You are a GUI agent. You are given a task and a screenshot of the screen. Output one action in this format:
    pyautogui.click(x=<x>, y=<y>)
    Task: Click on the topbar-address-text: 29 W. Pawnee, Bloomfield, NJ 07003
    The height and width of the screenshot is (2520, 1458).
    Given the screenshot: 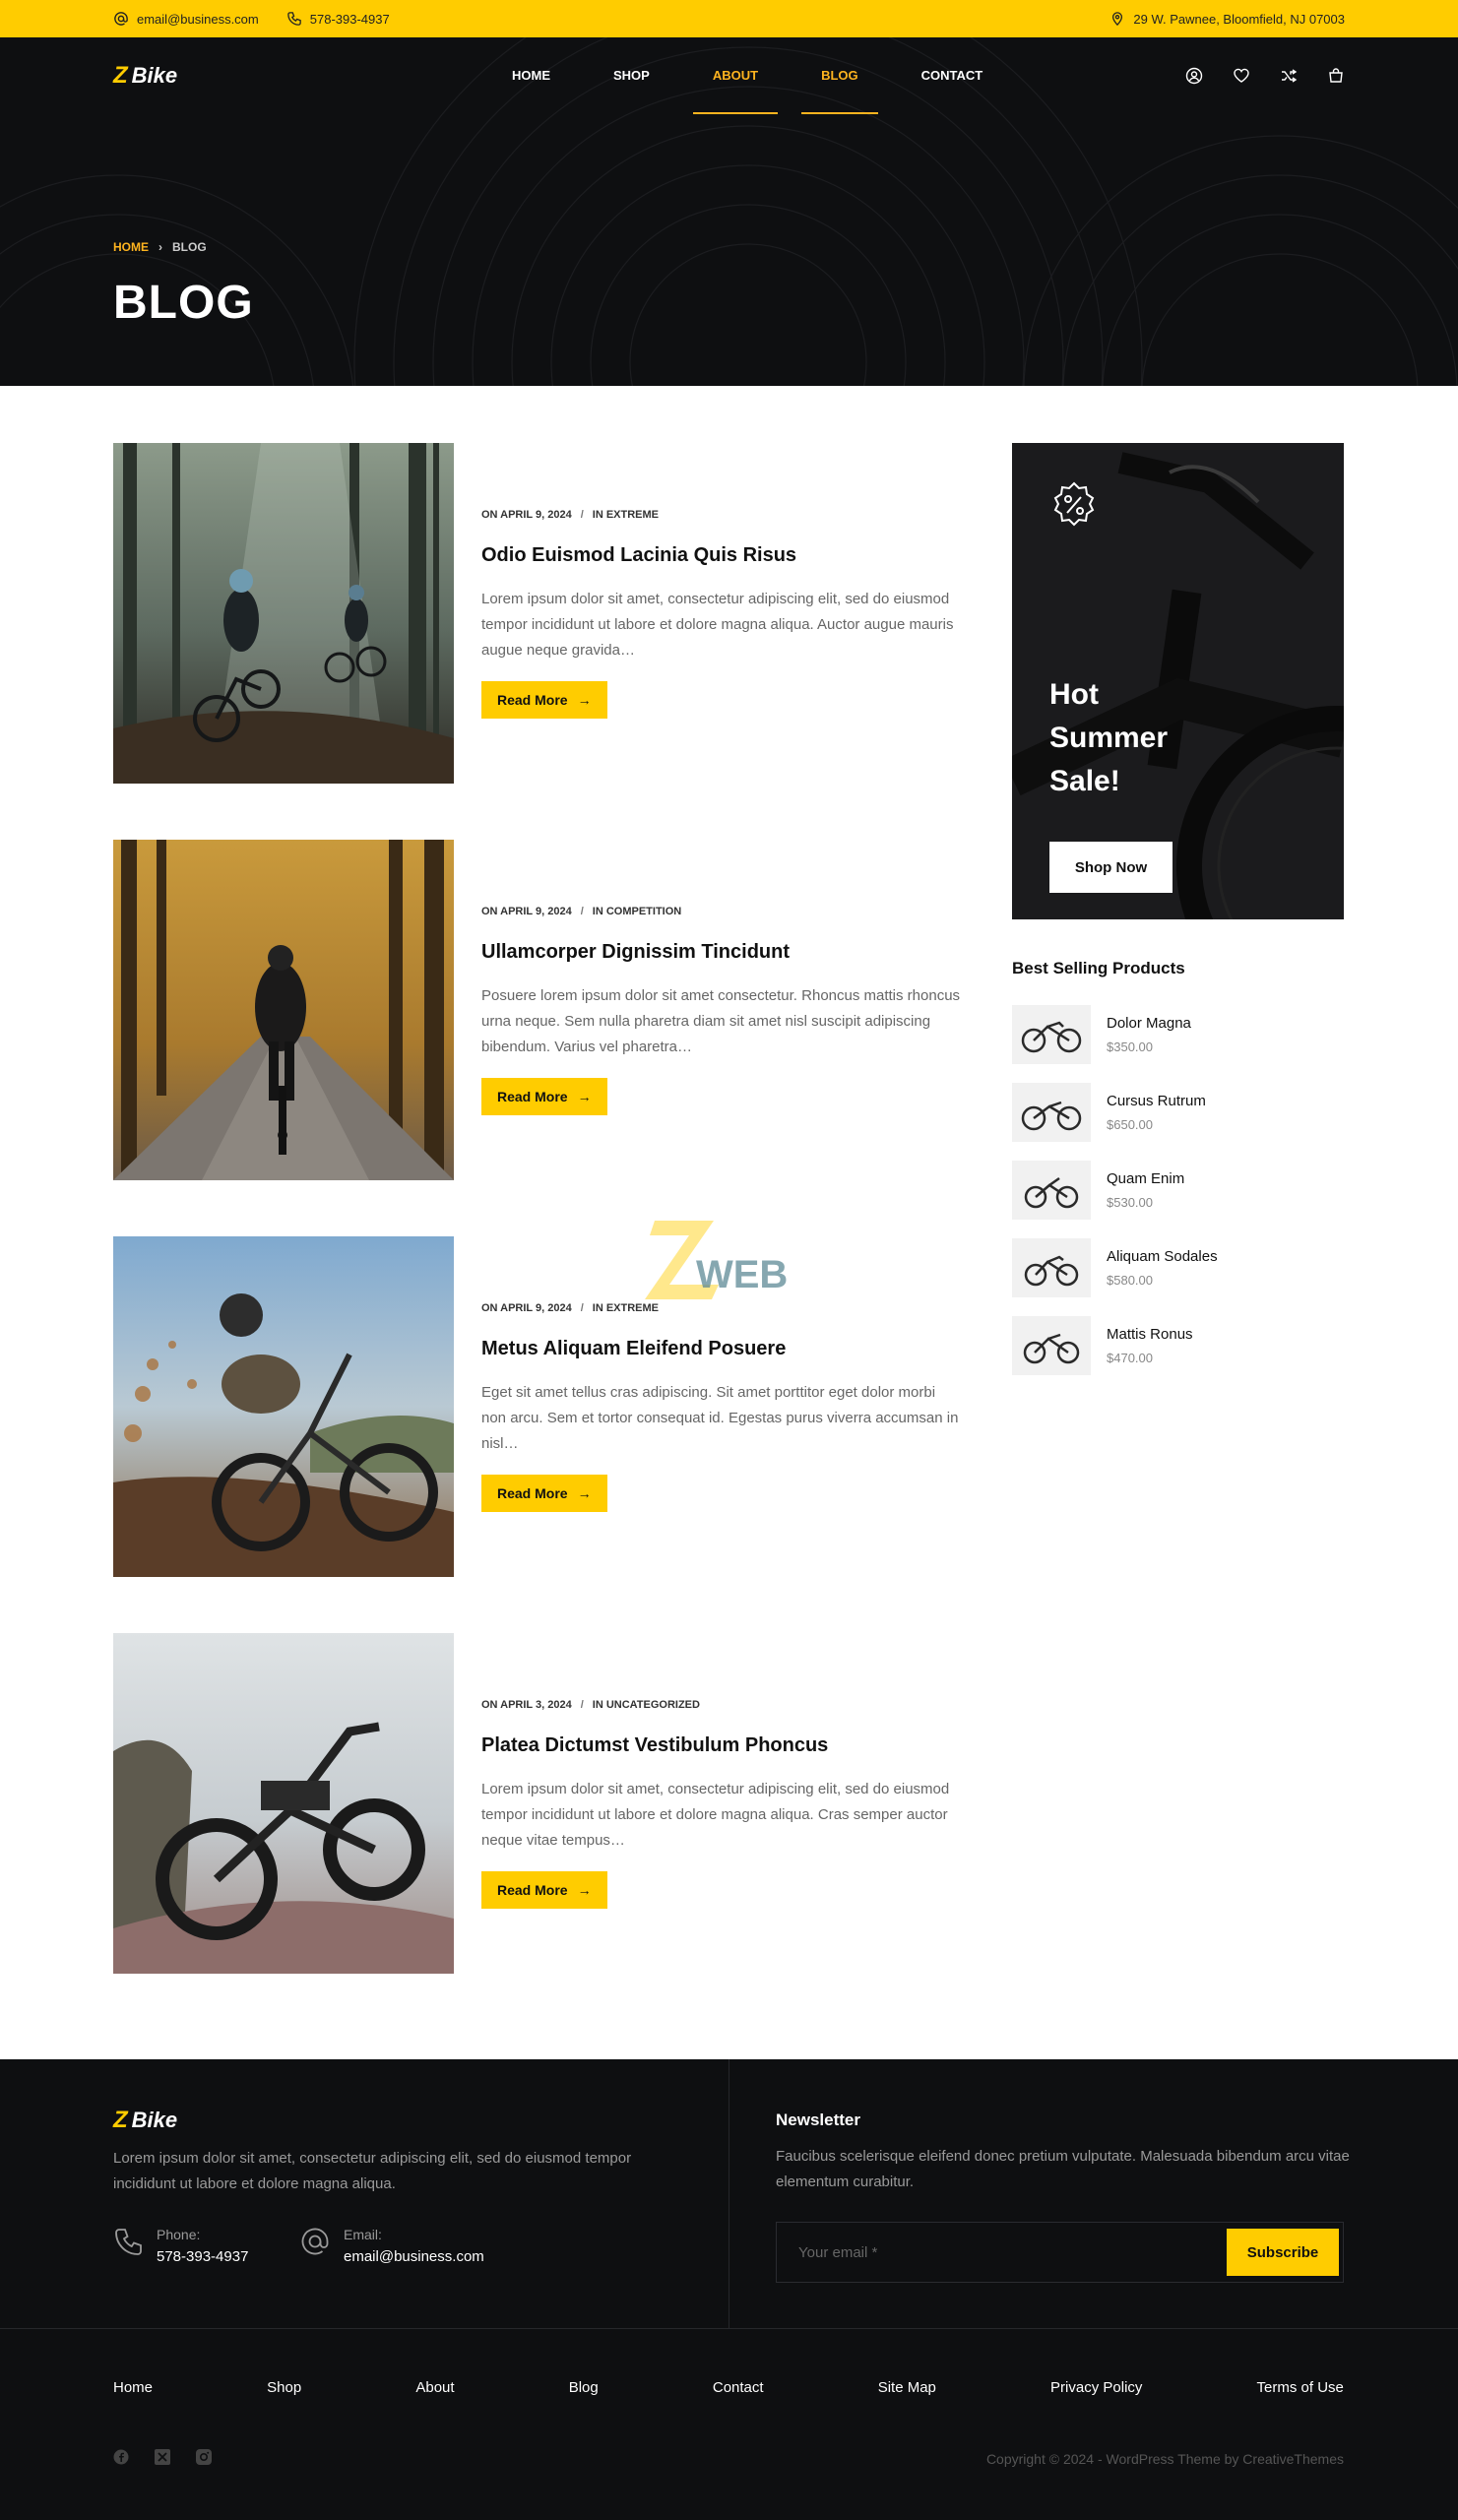 What is the action you would take?
    pyautogui.click(x=1239, y=19)
    